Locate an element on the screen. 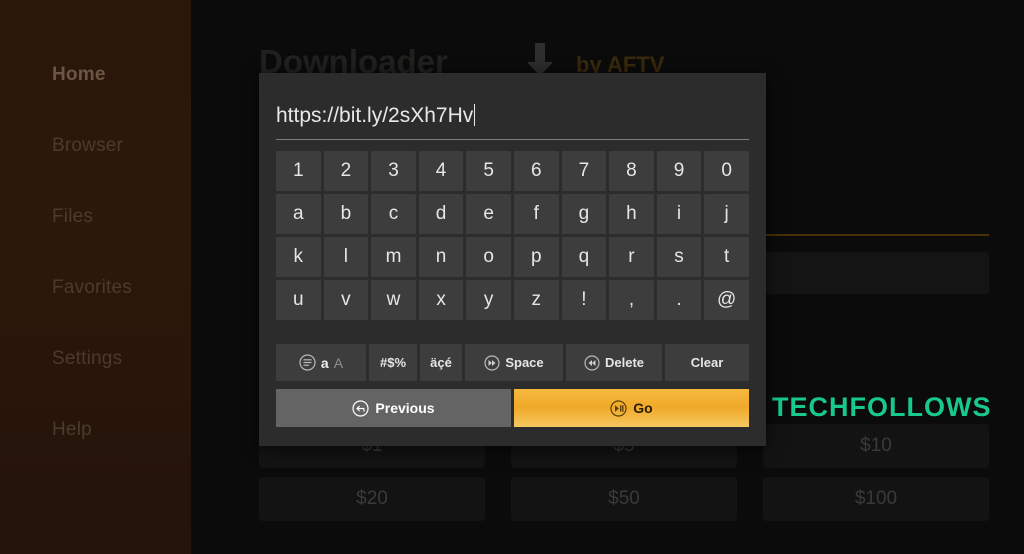  key-b: b is located at coordinates (346, 214).